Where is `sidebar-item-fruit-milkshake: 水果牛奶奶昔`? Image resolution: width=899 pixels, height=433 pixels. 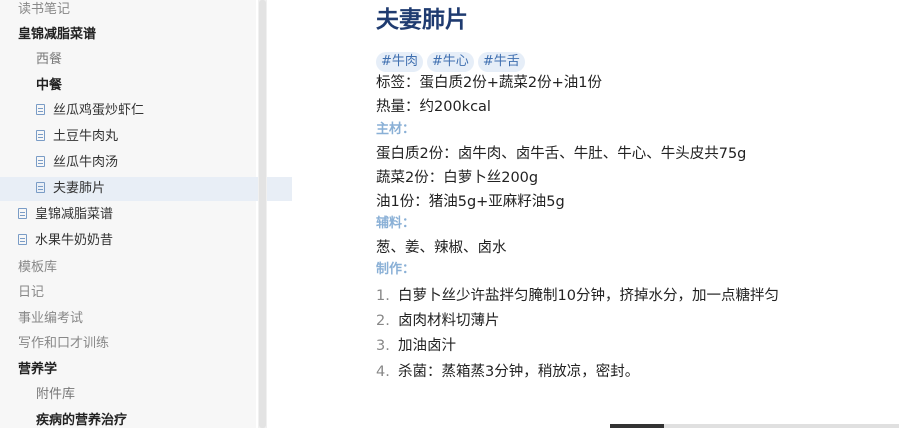
sidebar-item-fruit-milkshake: 水果牛奶奶昔 is located at coordinates (137, 241).